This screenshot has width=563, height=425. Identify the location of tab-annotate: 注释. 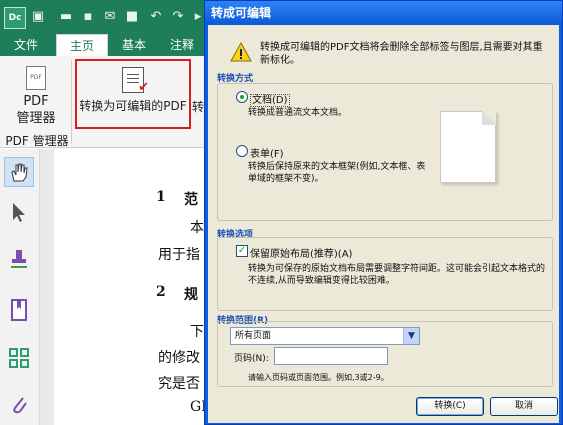
(182, 45).